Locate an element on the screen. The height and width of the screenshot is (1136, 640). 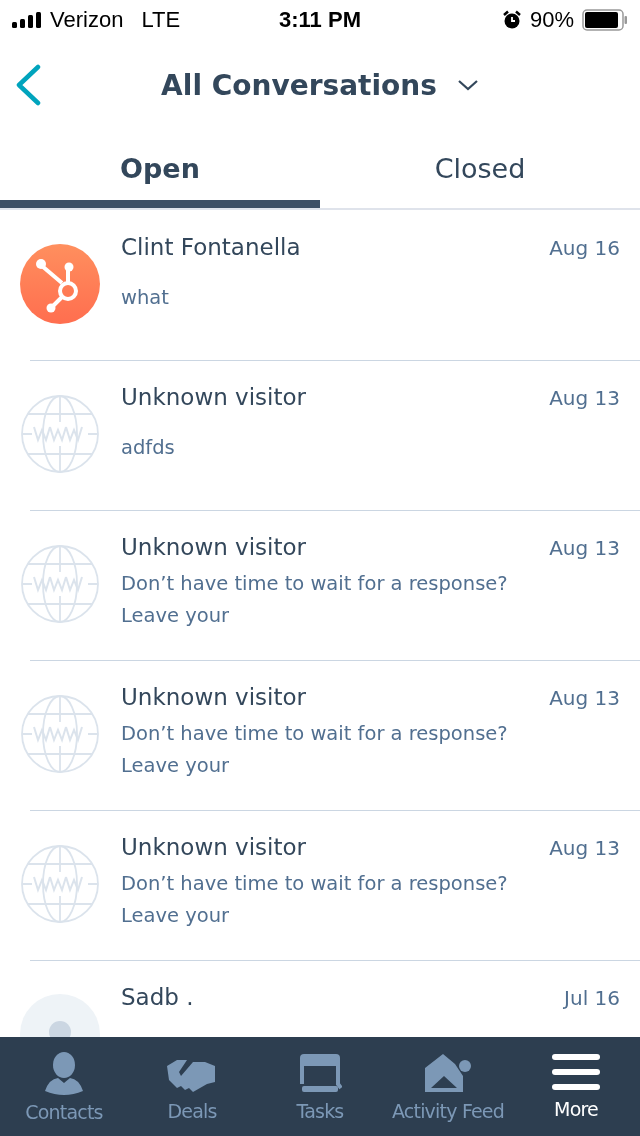
contact-name: Sadb . is located at coordinates (157, 997).